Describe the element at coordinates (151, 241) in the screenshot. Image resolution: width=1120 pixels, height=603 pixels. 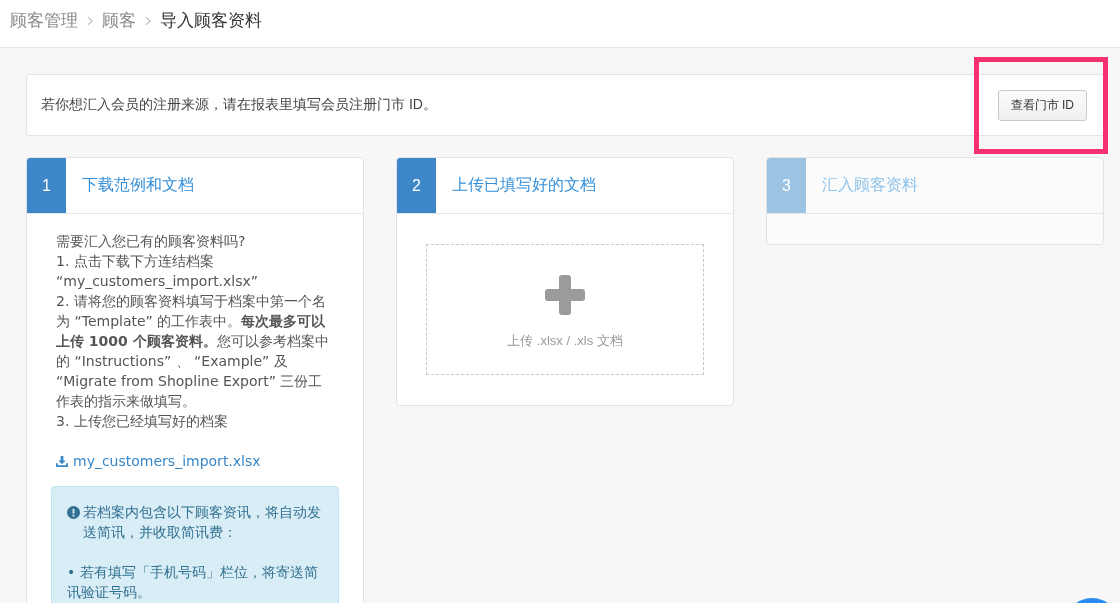
I see `instruction-text: 需要汇入您已有的顾客资料吗?` at that location.